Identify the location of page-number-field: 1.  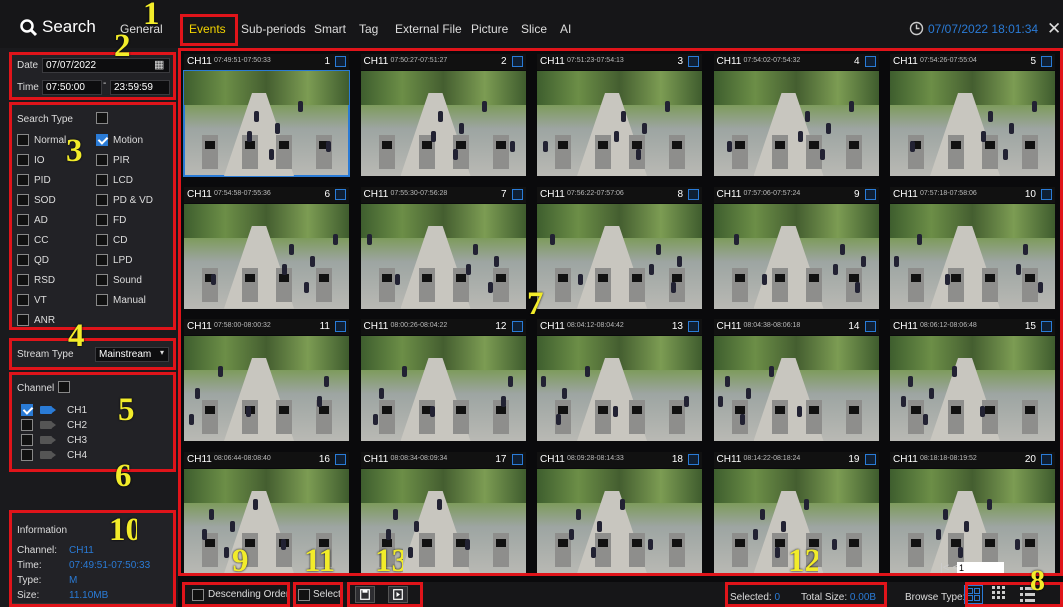
(980, 568).